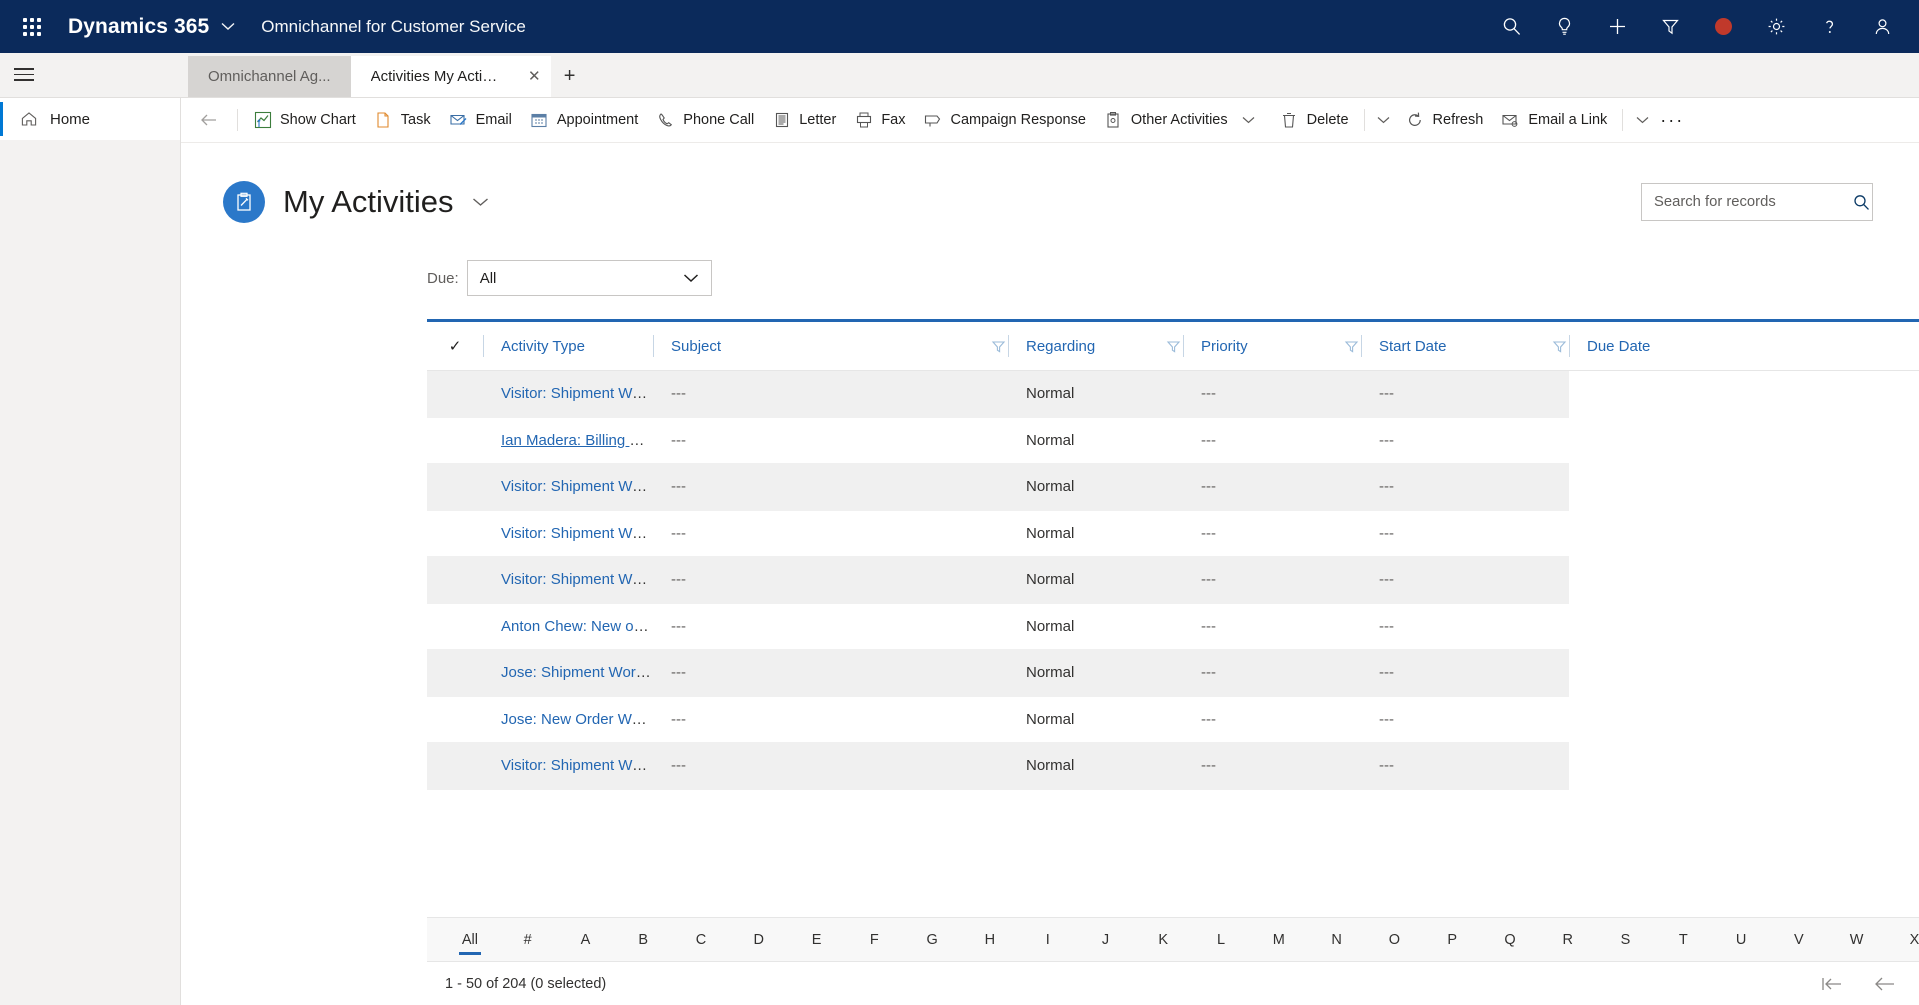 The image size is (1919, 1005). I want to click on alpha-index-l: L, so click(1221, 940).